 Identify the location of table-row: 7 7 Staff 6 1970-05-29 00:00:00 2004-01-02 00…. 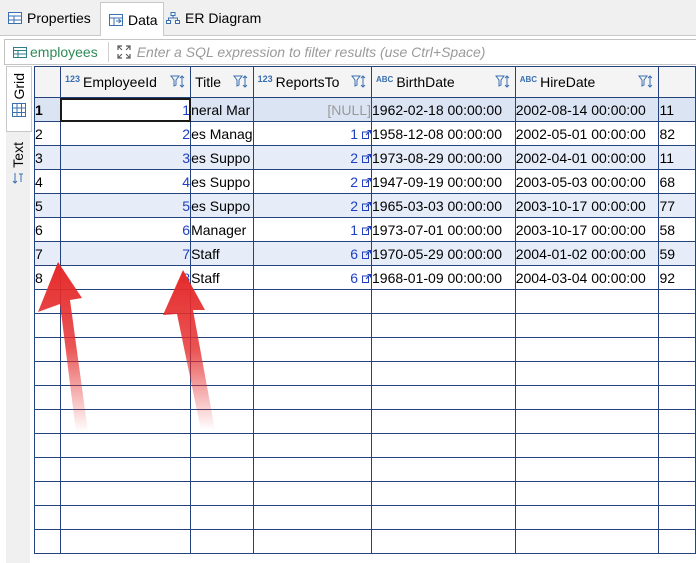
(365, 253).